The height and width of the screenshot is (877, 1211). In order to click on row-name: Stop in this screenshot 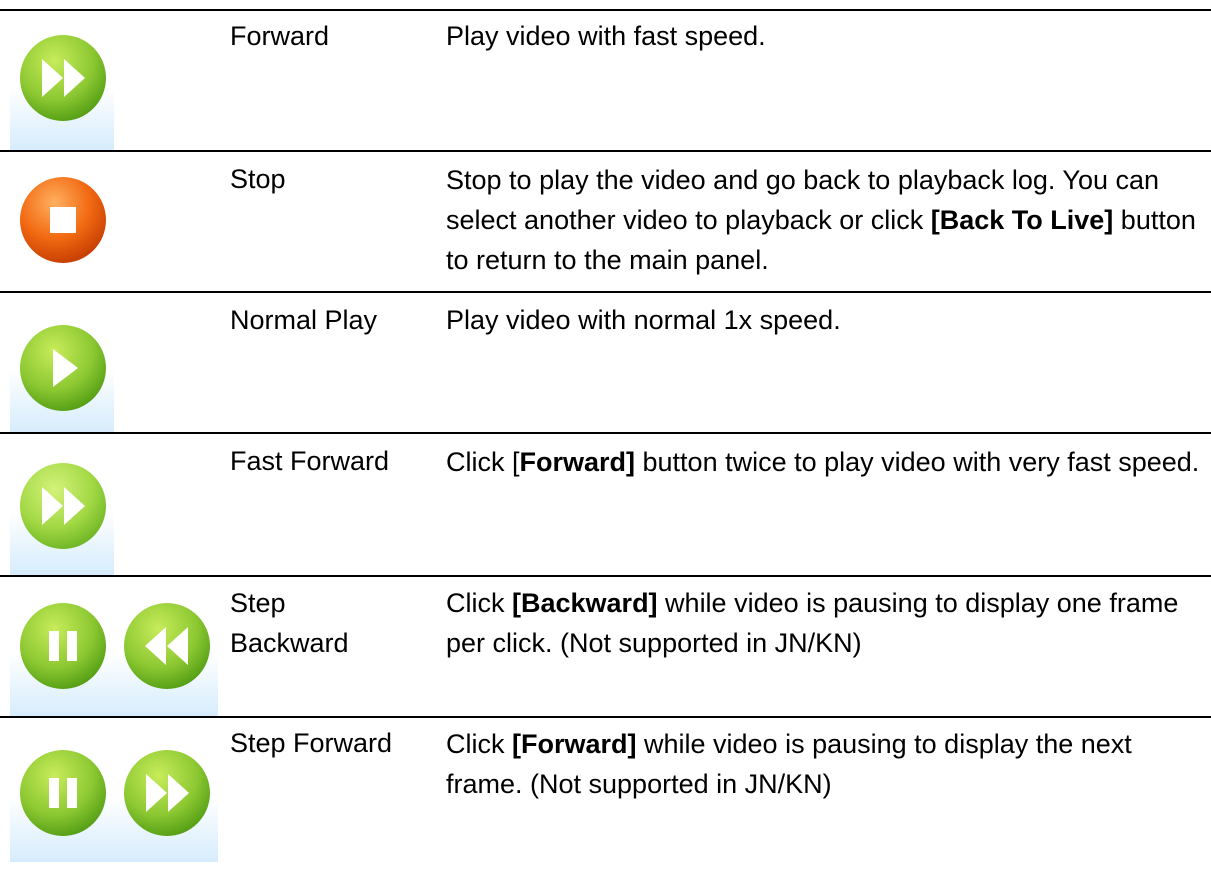, I will do `click(258, 179)`.